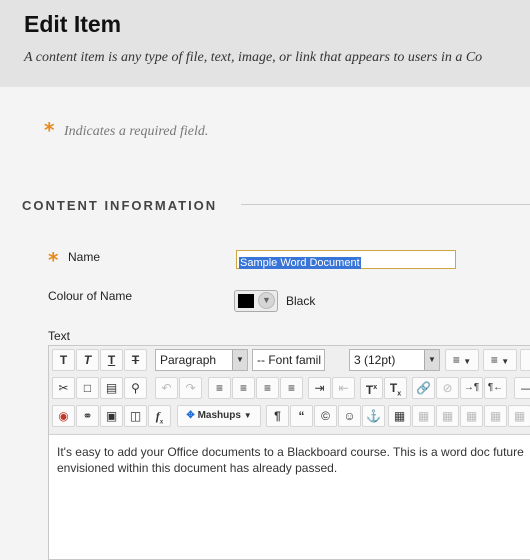  I want to click on font-family-select: -- Font famil, so click(288, 360).